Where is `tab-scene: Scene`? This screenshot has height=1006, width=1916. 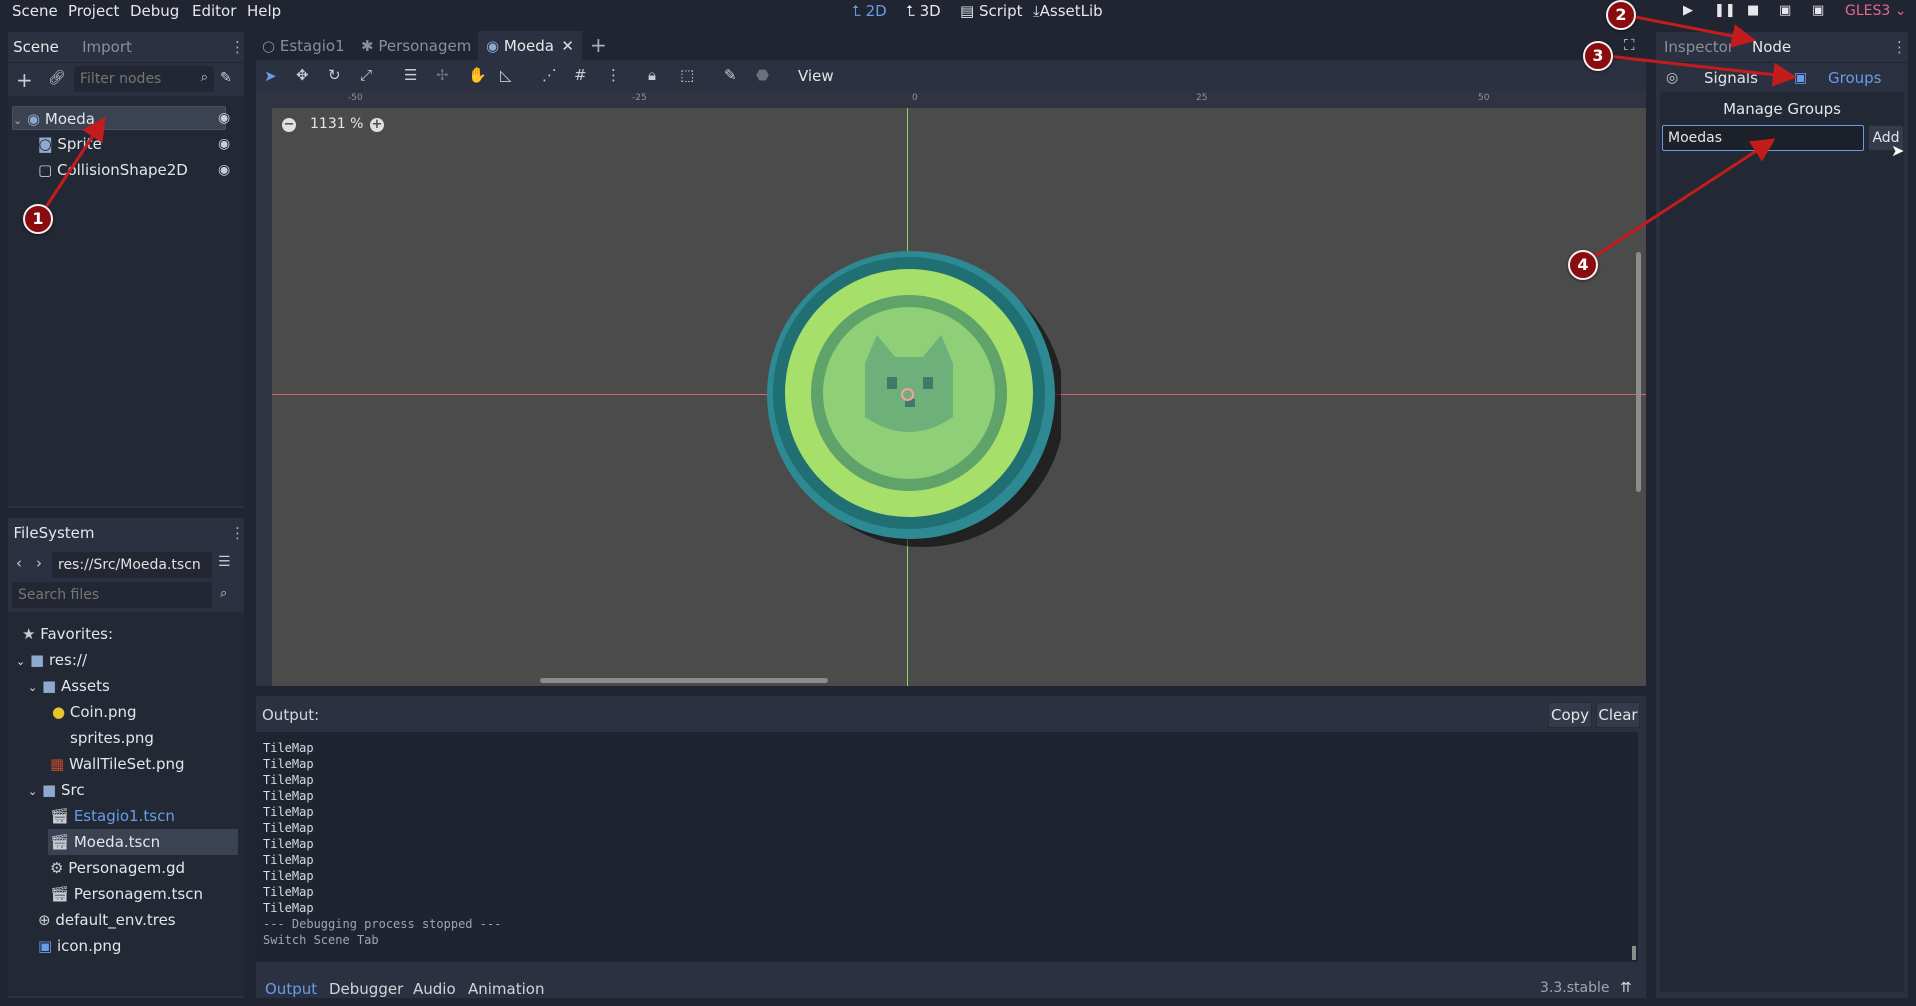
tab-scene: Scene is located at coordinates (36, 47).